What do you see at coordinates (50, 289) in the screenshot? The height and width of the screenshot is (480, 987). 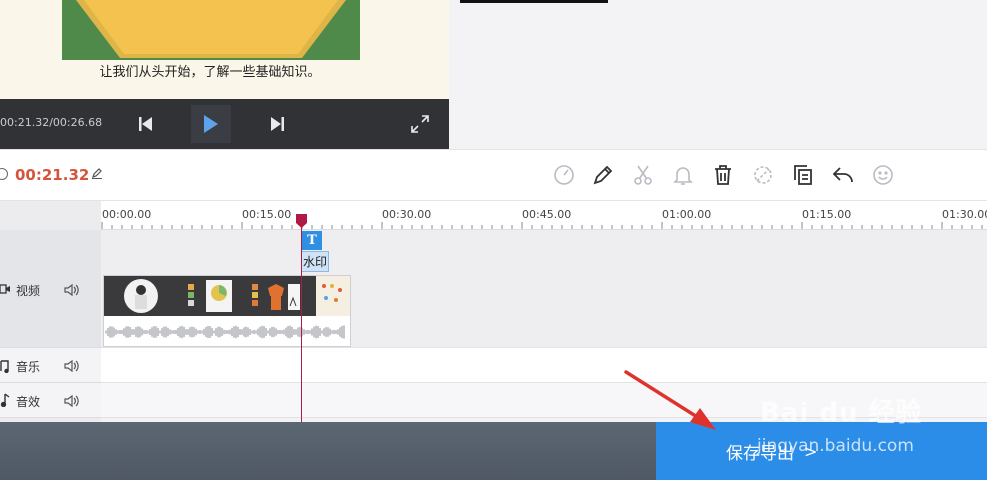 I see `track-header-video: 视频` at bounding box center [50, 289].